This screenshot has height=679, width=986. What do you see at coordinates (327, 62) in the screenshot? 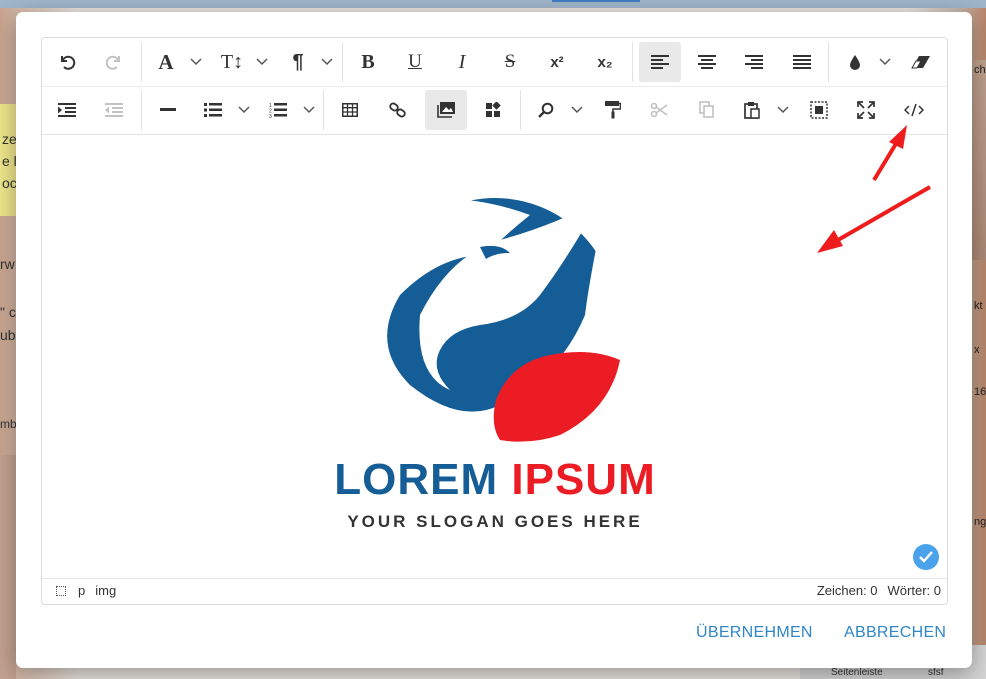
I see `paragraph-format-dropdown` at bounding box center [327, 62].